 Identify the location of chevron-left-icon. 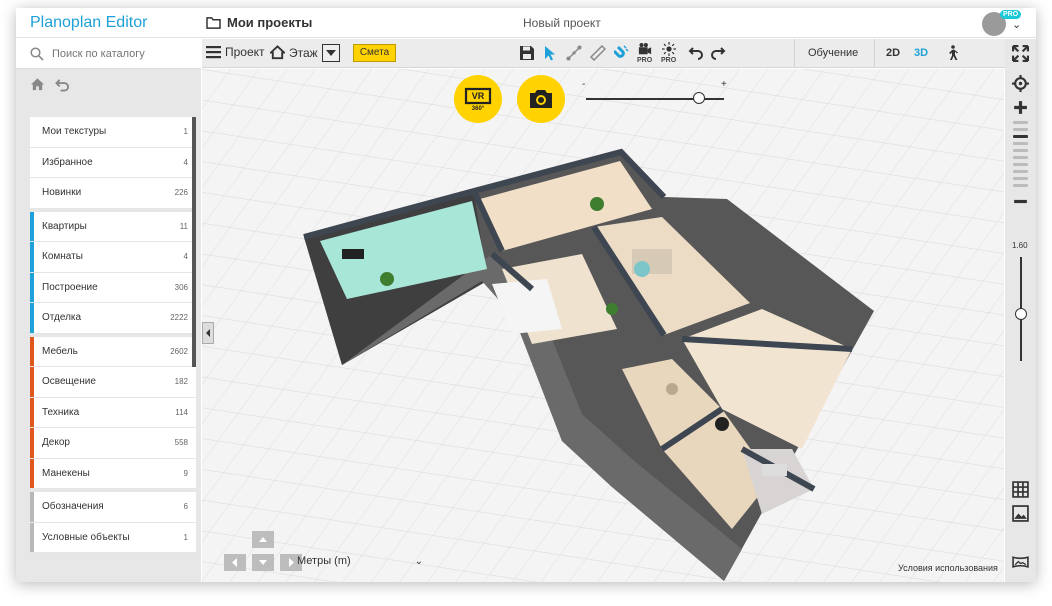
(208, 333).